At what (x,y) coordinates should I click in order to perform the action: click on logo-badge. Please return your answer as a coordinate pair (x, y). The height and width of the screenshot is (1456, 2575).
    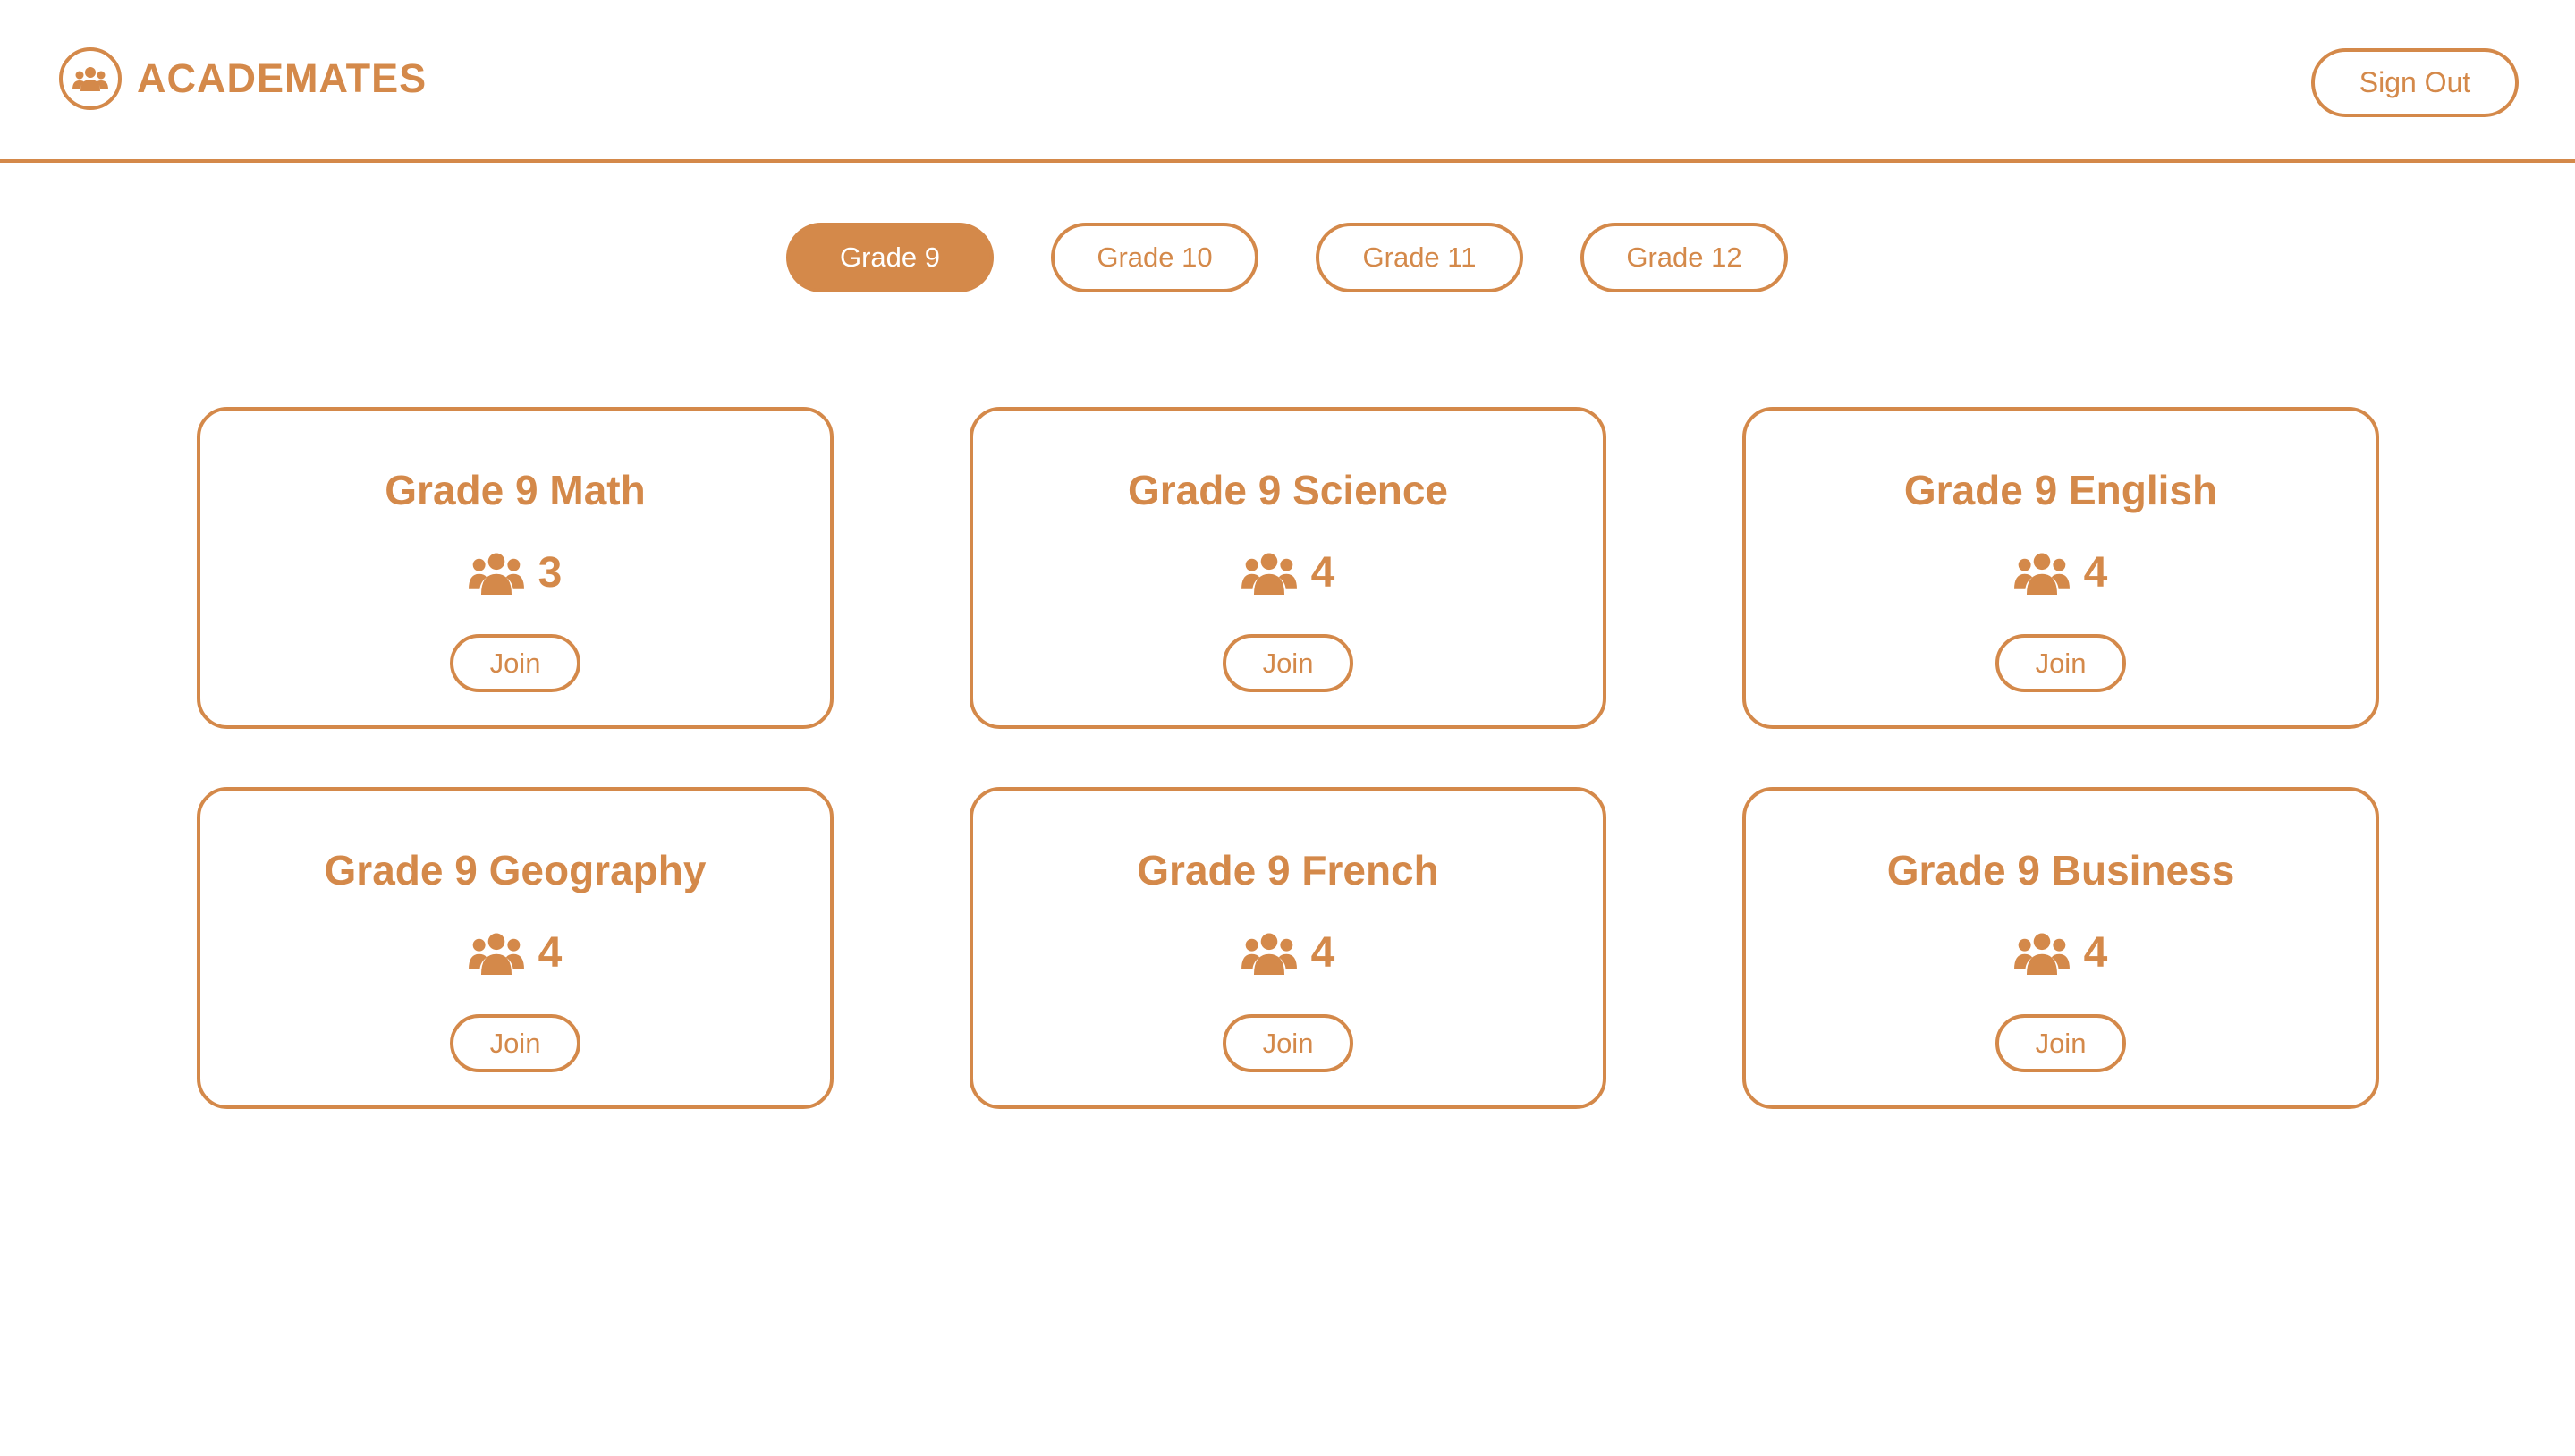
    Looking at the image, I should click on (91, 78).